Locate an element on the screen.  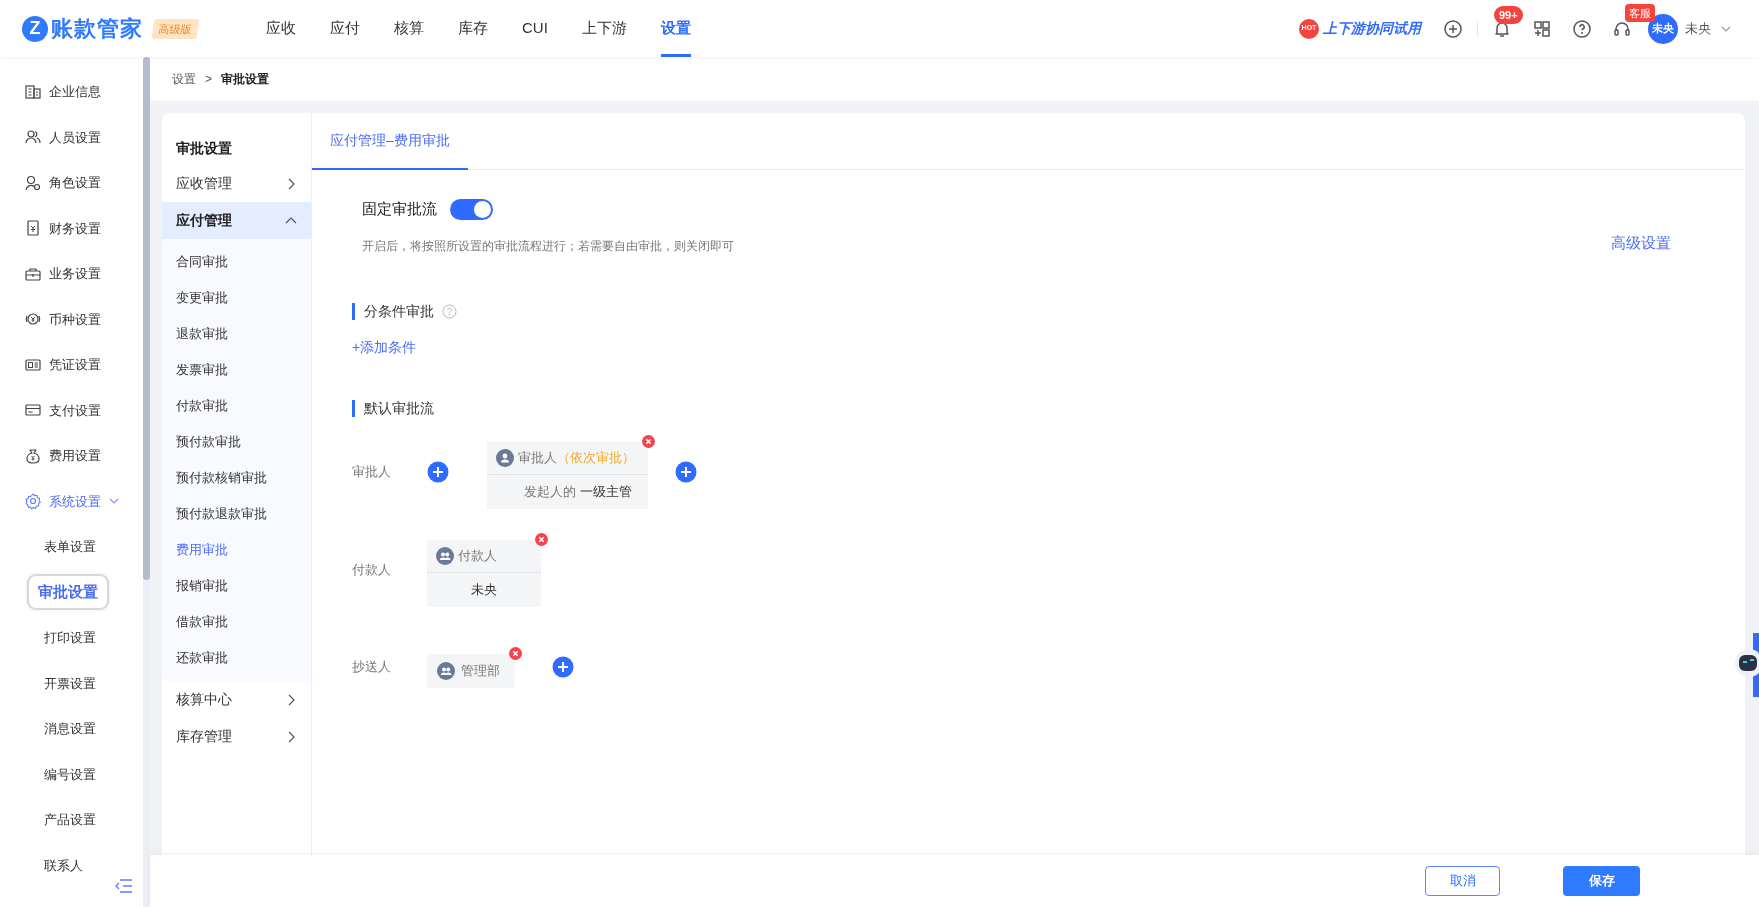
cancel-button: 取消 is located at coordinates (1462, 881).